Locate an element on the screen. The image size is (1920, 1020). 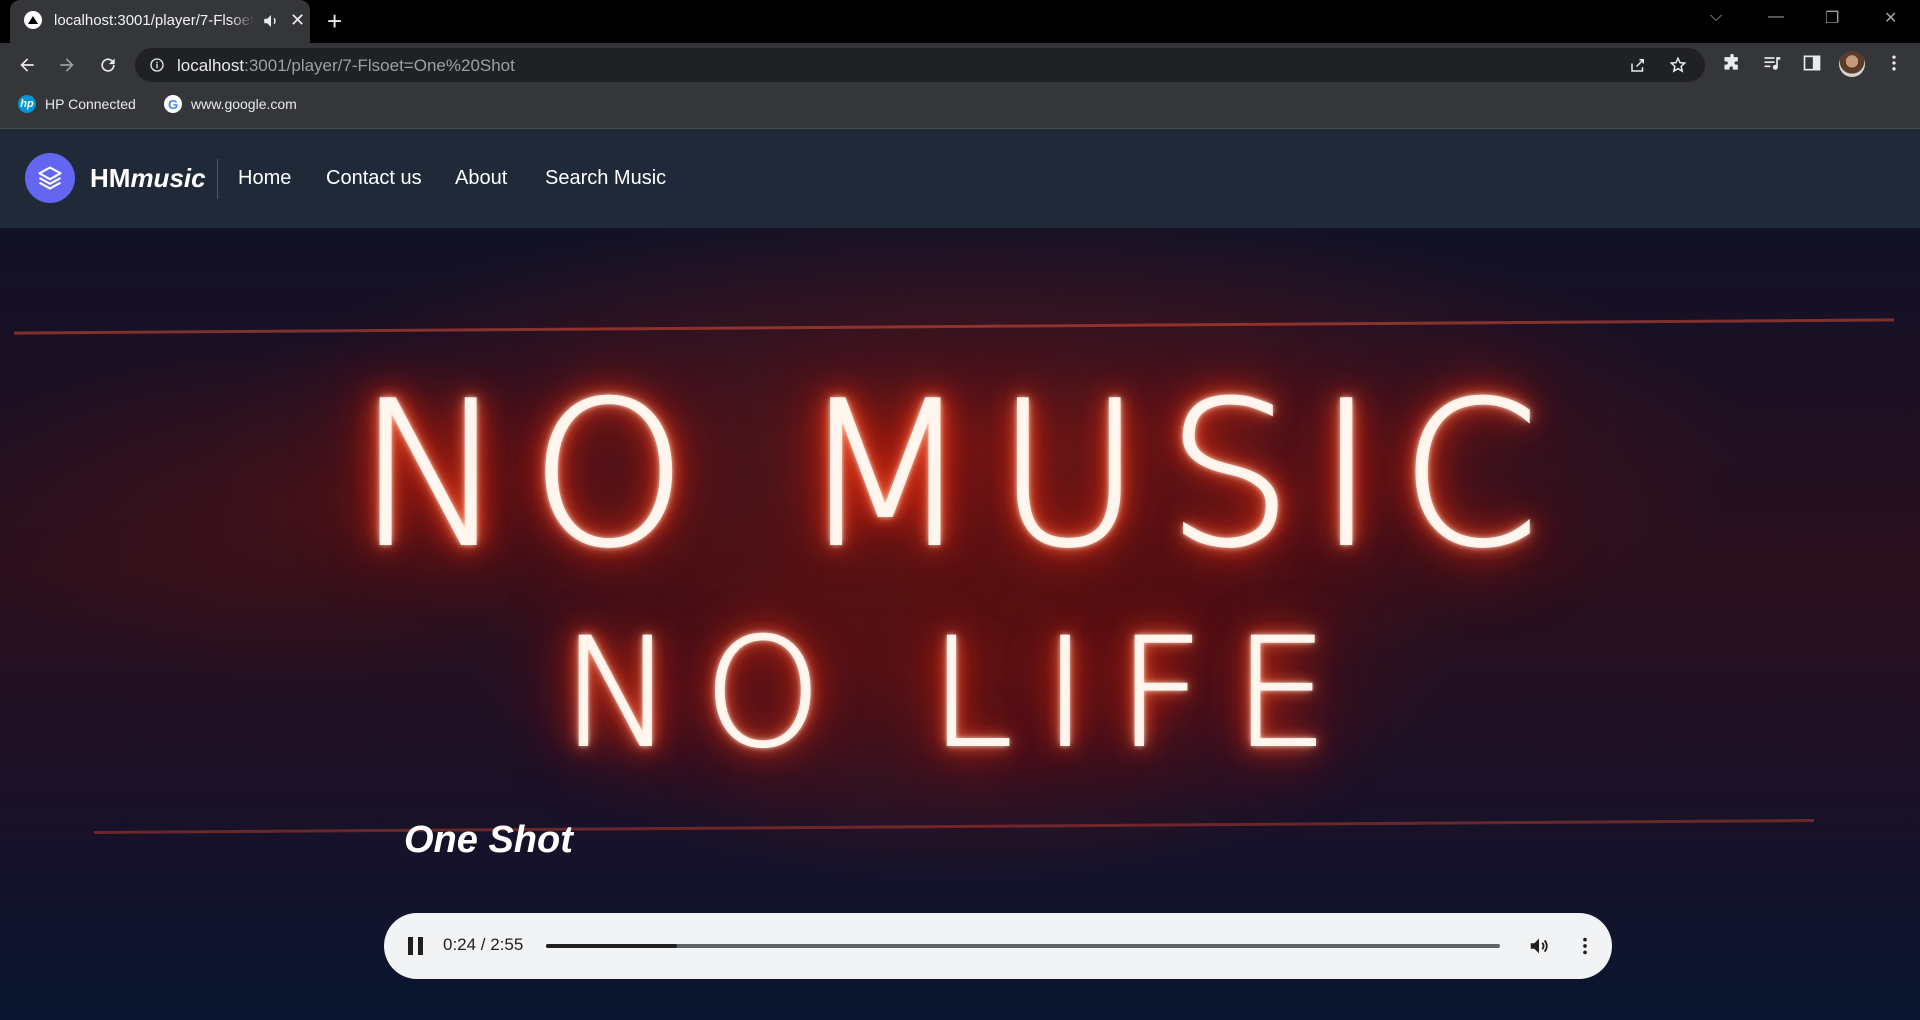
audio-player: 0:24 / 2:55 is located at coordinates (998, 946).